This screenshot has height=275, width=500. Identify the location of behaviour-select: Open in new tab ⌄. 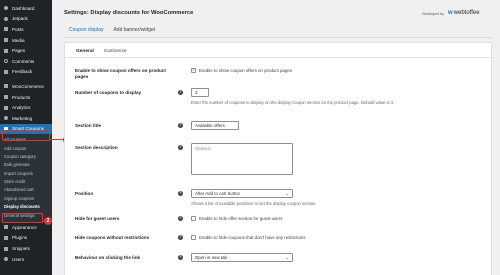
(242, 257).